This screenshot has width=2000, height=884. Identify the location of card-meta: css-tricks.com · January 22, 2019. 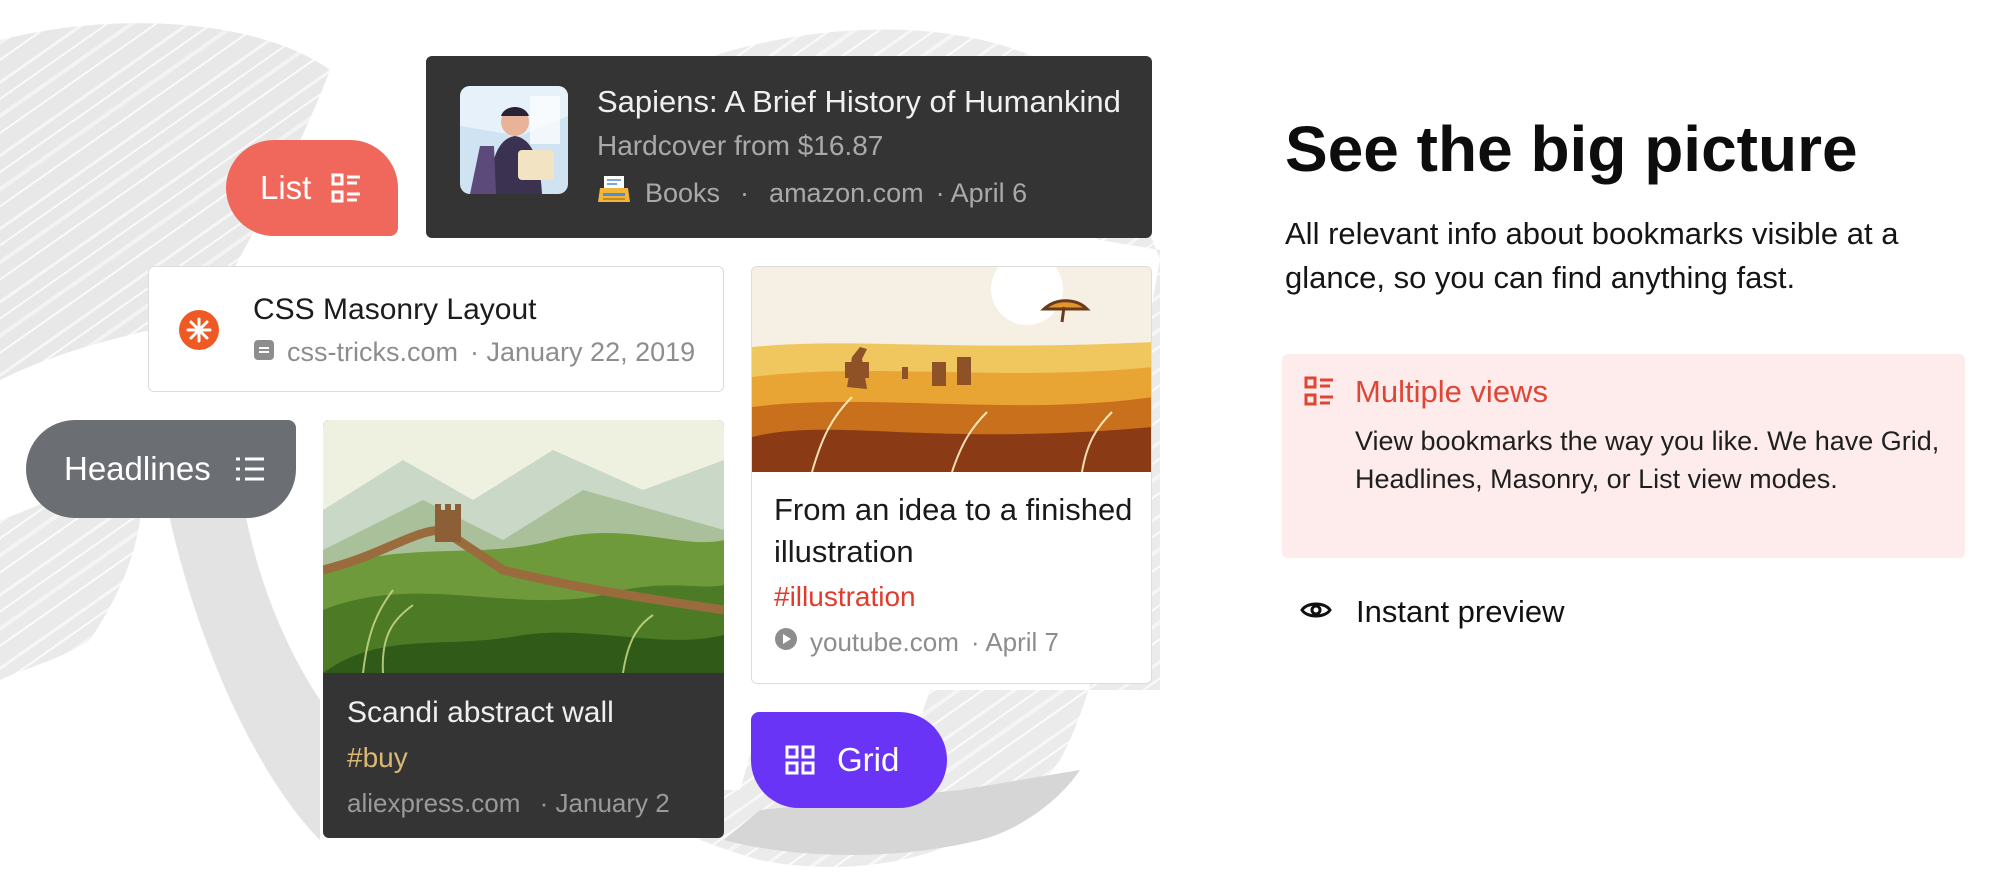
(474, 352).